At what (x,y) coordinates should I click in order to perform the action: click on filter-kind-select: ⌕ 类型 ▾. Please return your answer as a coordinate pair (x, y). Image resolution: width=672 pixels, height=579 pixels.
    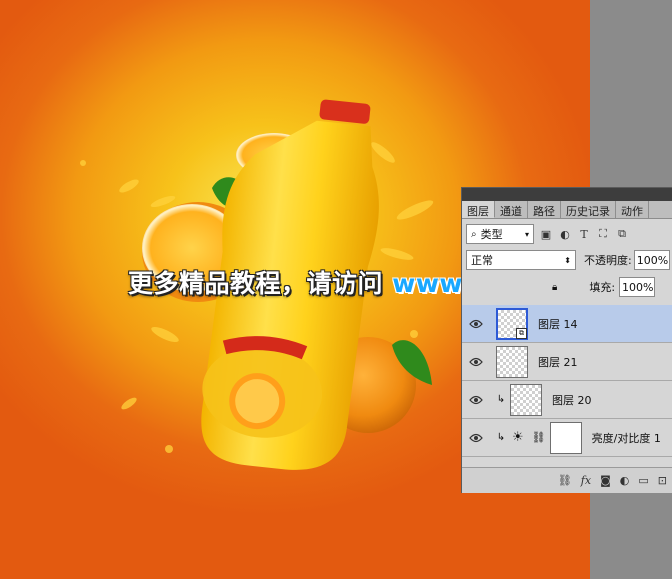
    Looking at the image, I should click on (500, 234).